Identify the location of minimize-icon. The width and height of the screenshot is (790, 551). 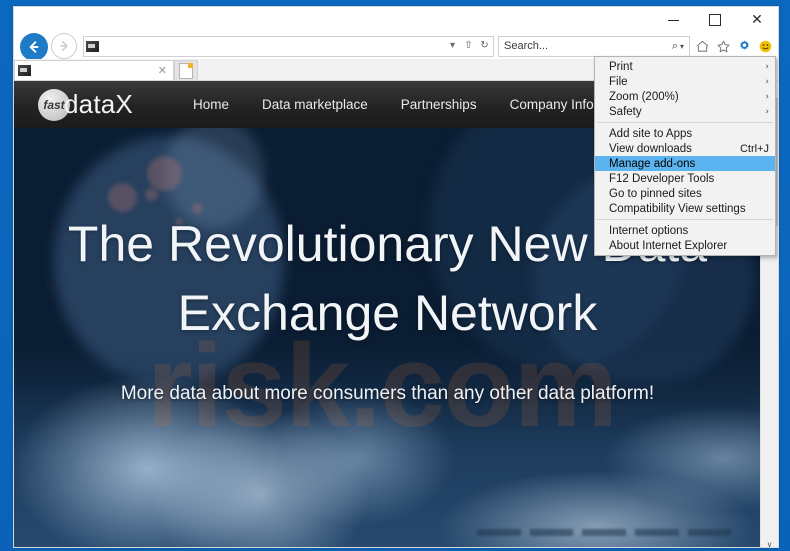
(673, 20).